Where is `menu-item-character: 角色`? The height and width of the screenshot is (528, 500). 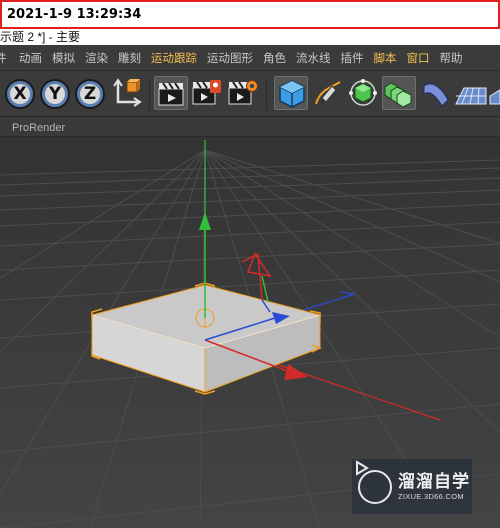
menu-item-character: 角色 is located at coordinates (274, 58).